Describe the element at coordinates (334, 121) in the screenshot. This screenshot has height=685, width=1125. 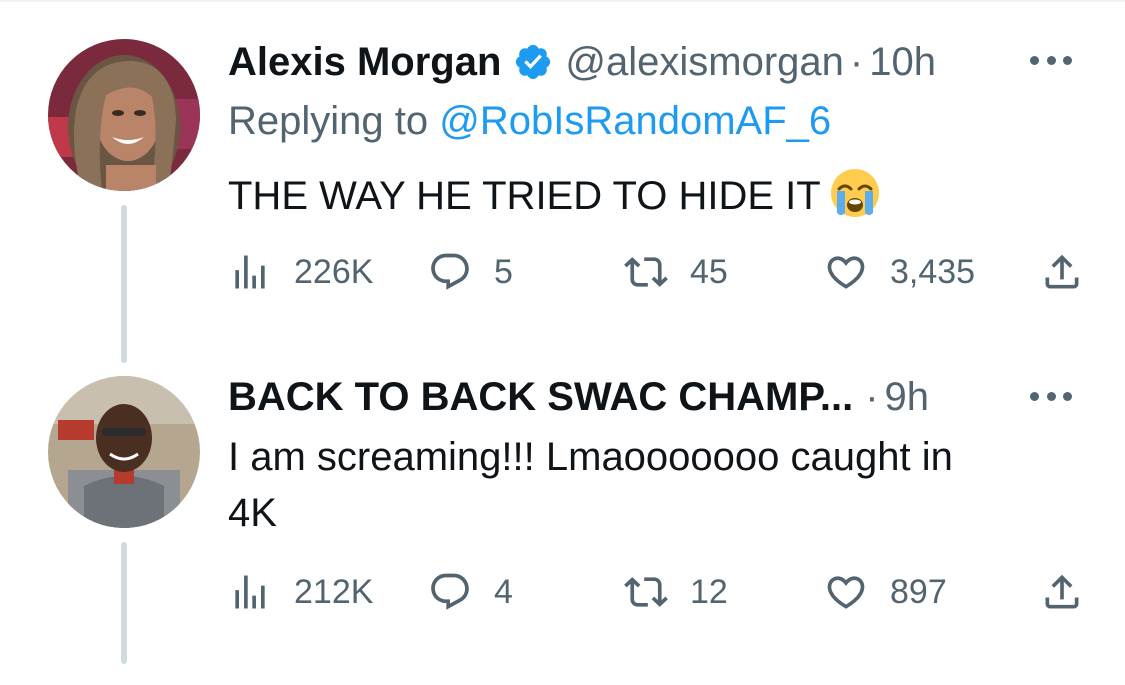
I see `replying-prefix: Replying to` at that location.